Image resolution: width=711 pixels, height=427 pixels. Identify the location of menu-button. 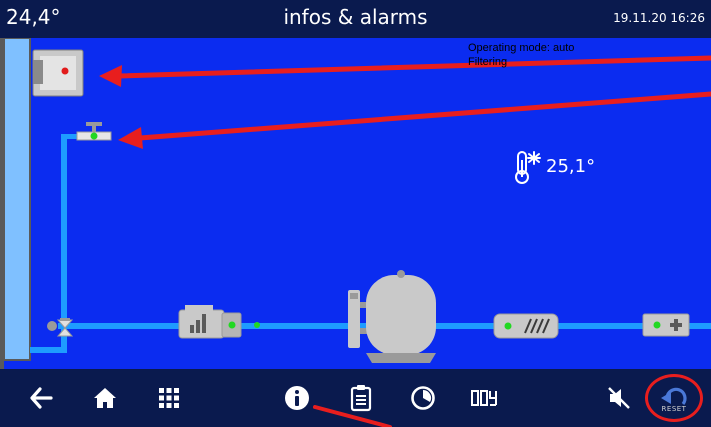
(169, 398).